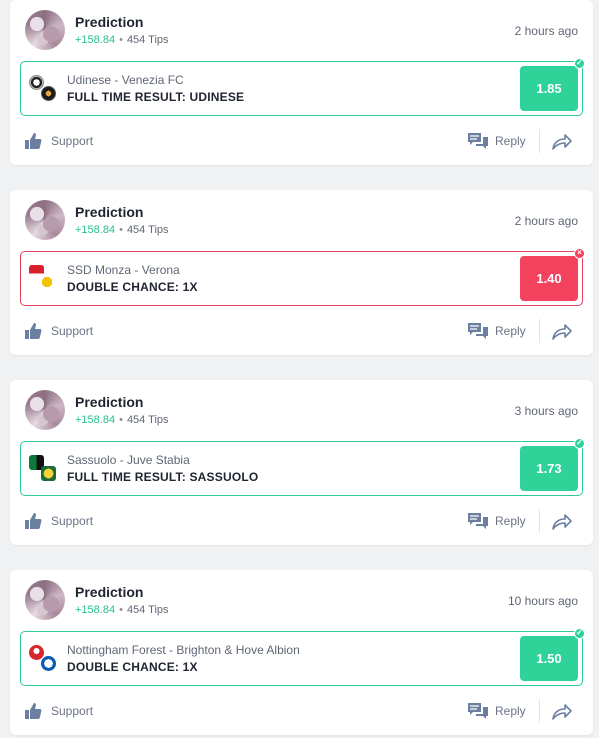 The image size is (599, 738). What do you see at coordinates (549, 468) in the screenshot?
I see `odds-badge: 1.73` at bounding box center [549, 468].